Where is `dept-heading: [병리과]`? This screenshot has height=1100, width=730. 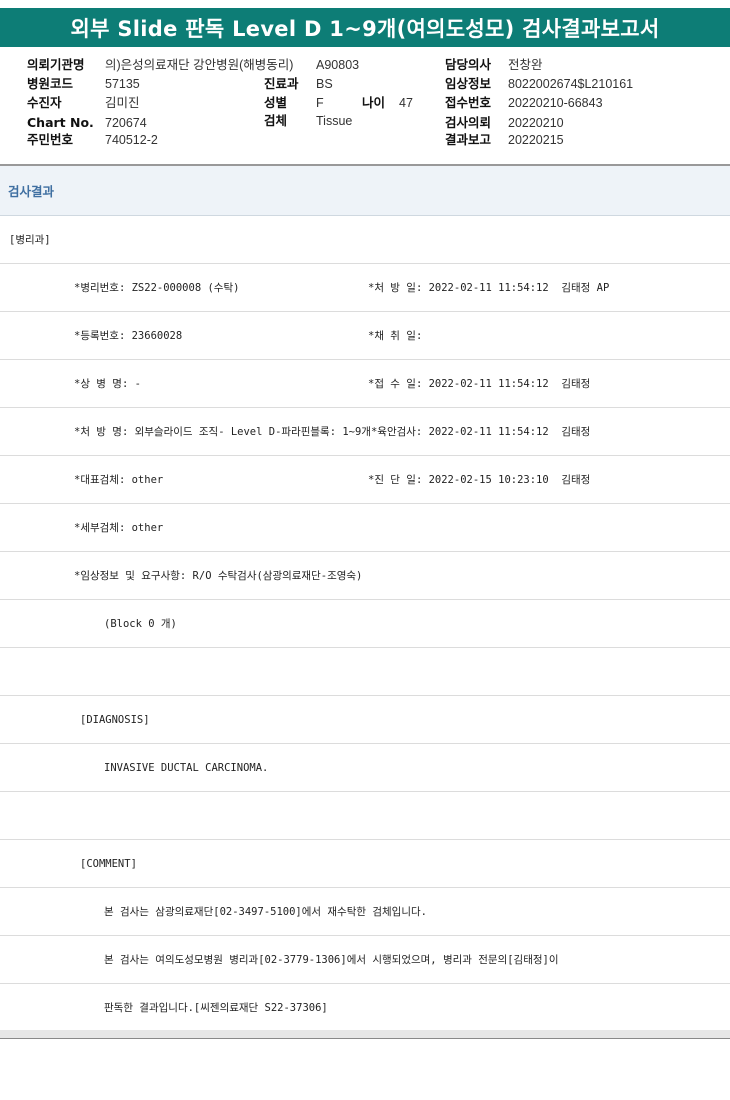 dept-heading: [병리과] is located at coordinates (30, 240).